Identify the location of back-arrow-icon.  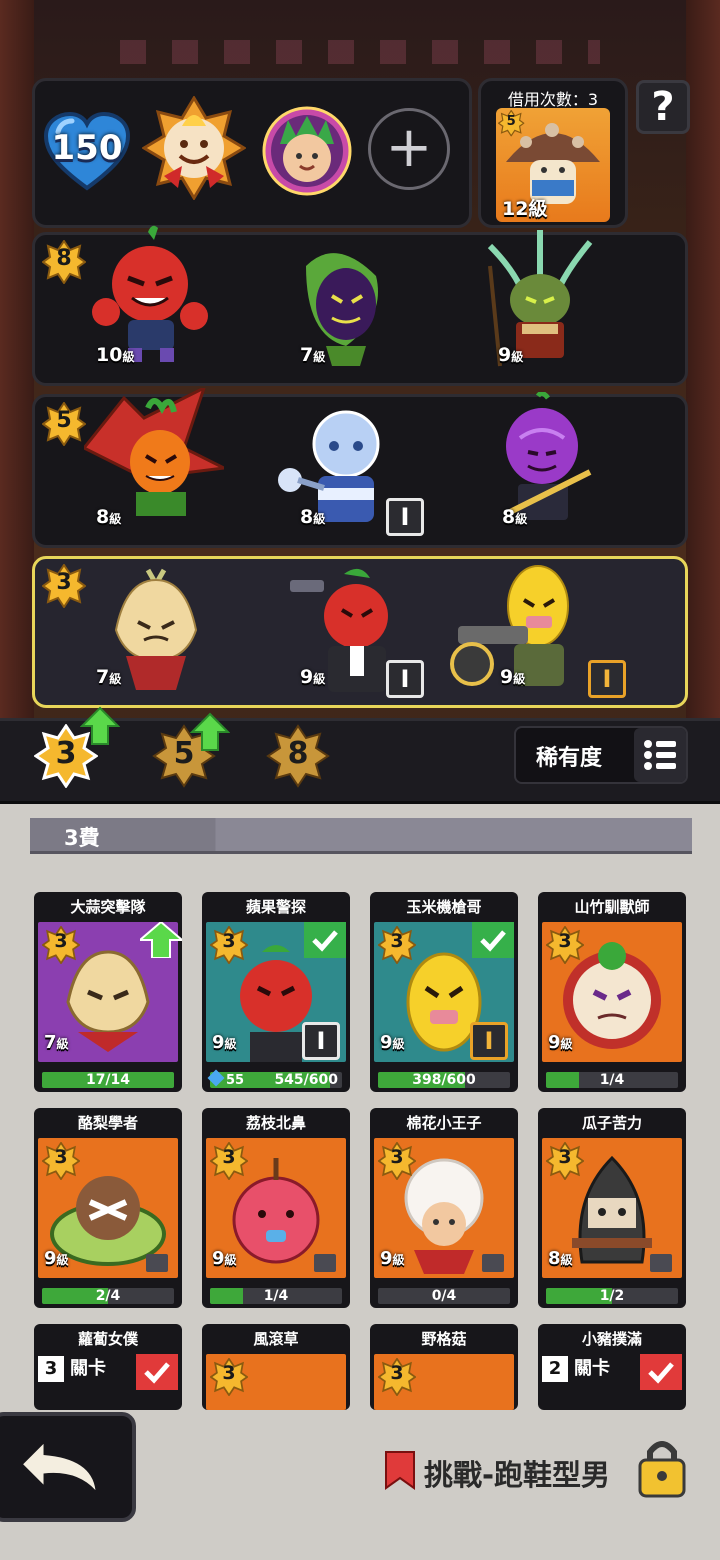
(59, 1467).